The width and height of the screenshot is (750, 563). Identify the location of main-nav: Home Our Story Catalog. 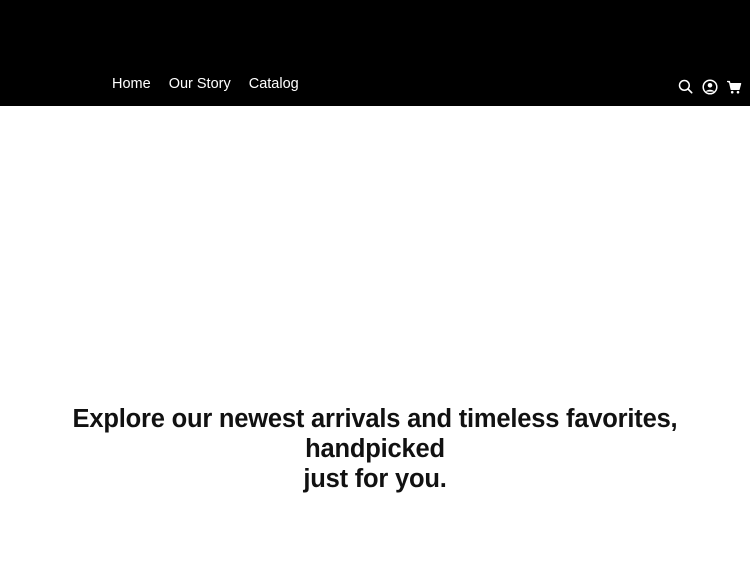
(214, 84).